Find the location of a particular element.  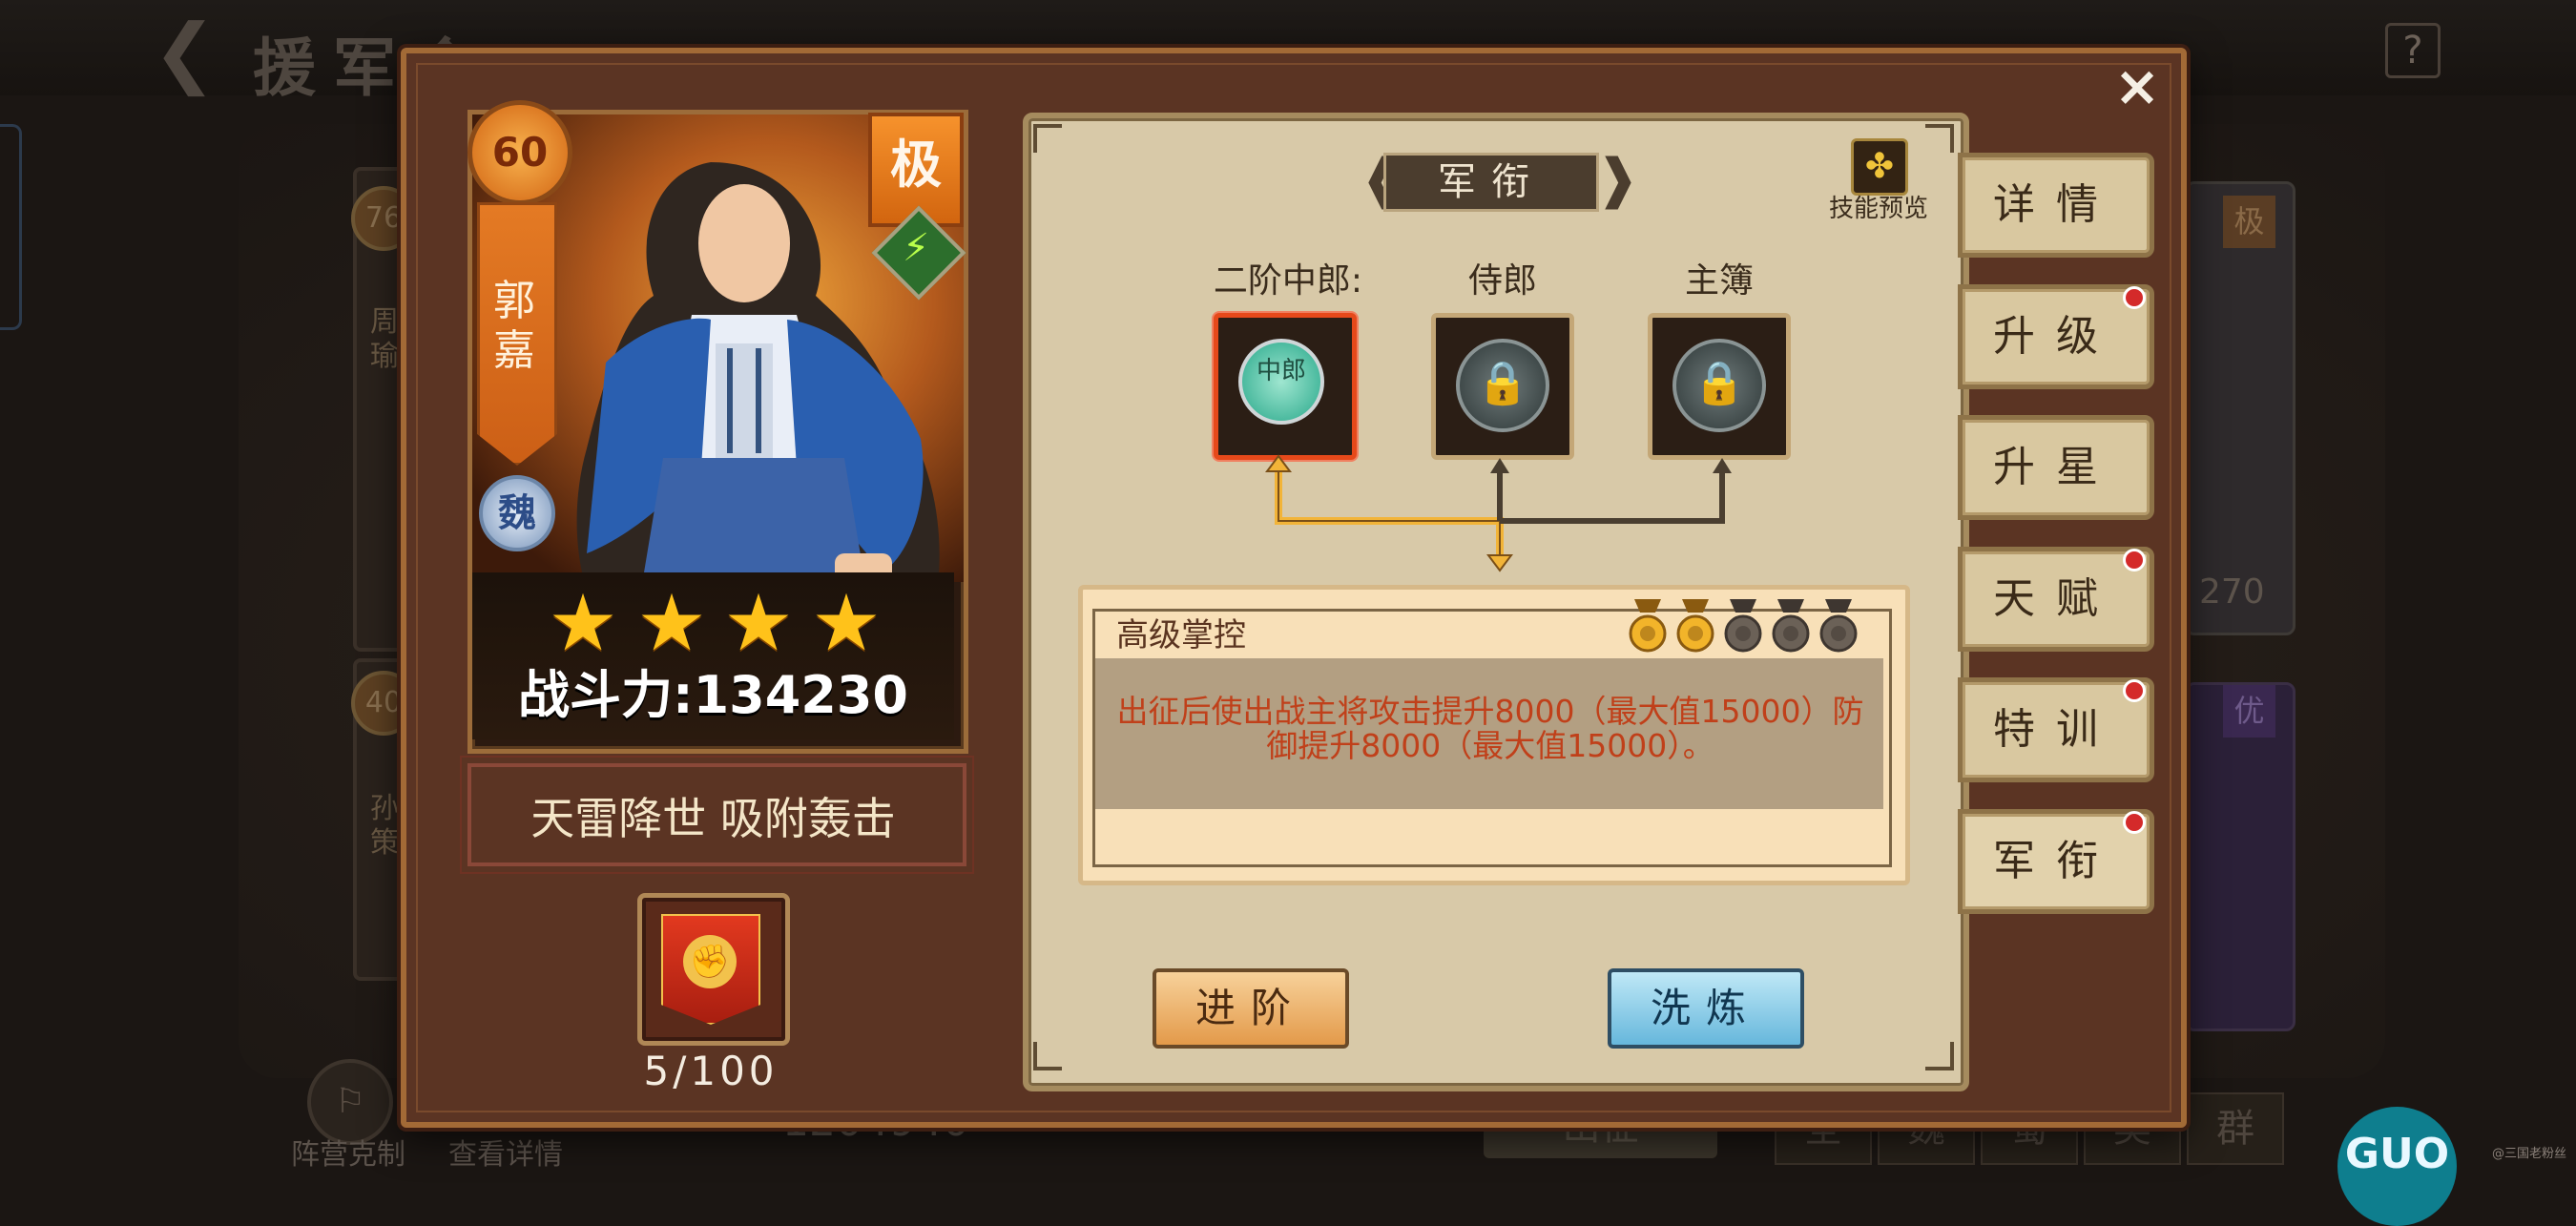

header-right-ornament: ❱ is located at coordinates (1617, 179).